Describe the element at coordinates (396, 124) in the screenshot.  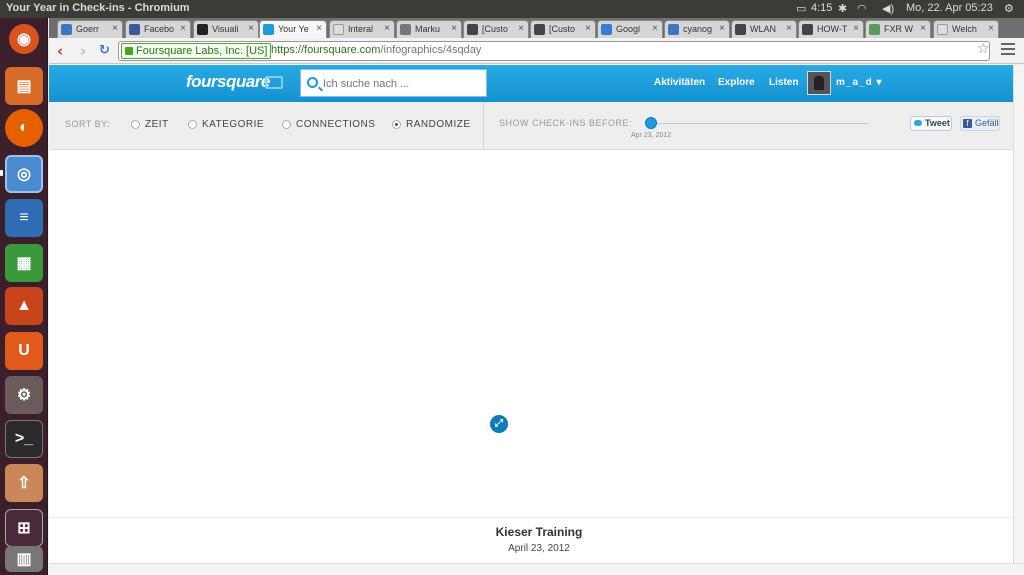
I see `radio-selected-icon` at that location.